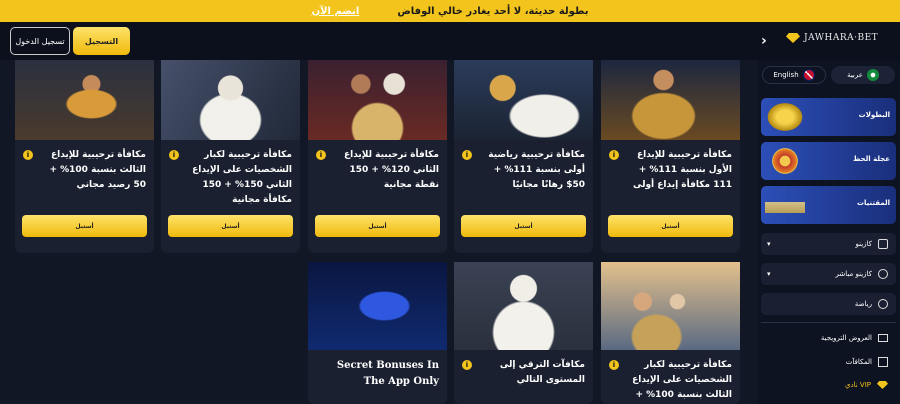  What do you see at coordinates (542, 372) in the screenshot?
I see `promo-card-title: مكافآت الترقي إلى المستوى التالي` at bounding box center [542, 372].